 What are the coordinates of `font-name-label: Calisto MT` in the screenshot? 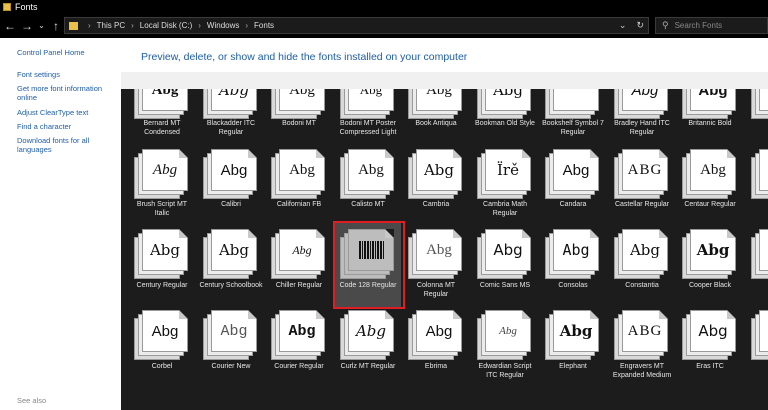 It's located at (368, 204).